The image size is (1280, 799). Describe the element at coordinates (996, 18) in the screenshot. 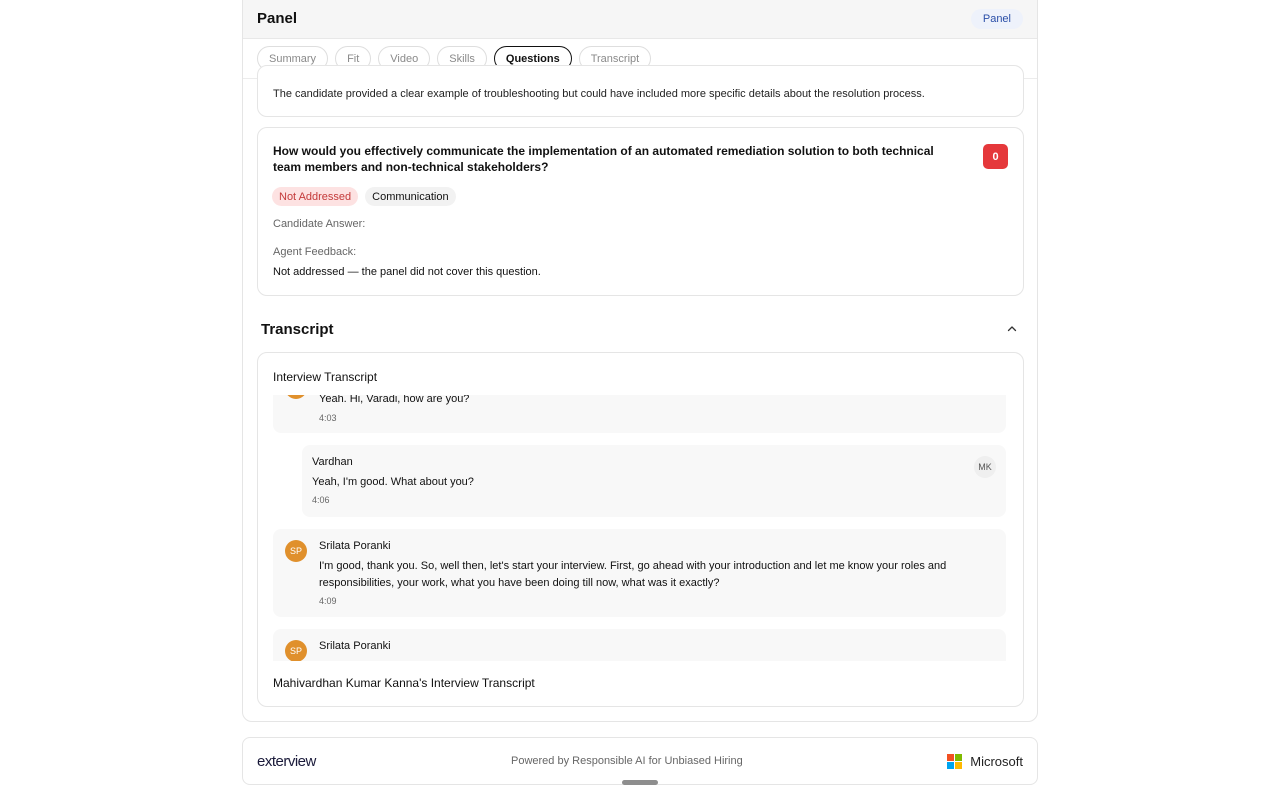

I see `panel-badge: Panel` at that location.